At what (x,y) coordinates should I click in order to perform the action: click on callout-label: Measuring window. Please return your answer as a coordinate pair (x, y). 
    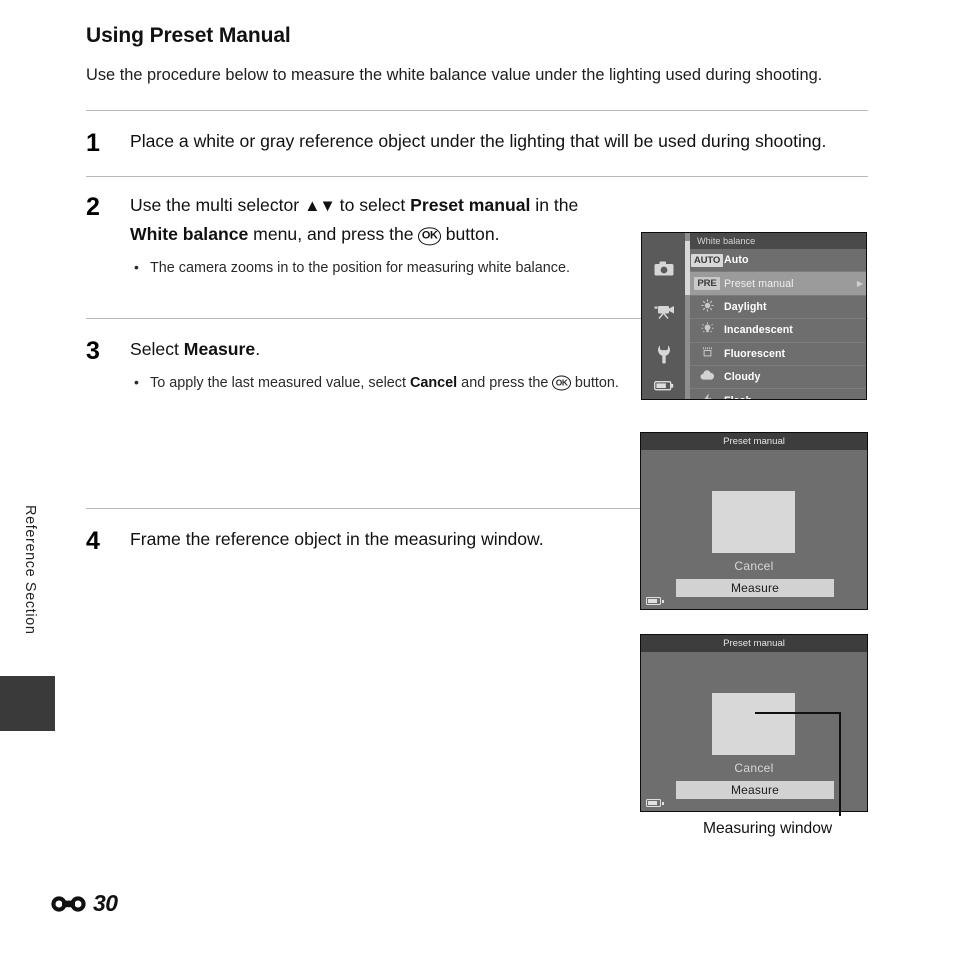
    Looking at the image, I should click on (768, 828).